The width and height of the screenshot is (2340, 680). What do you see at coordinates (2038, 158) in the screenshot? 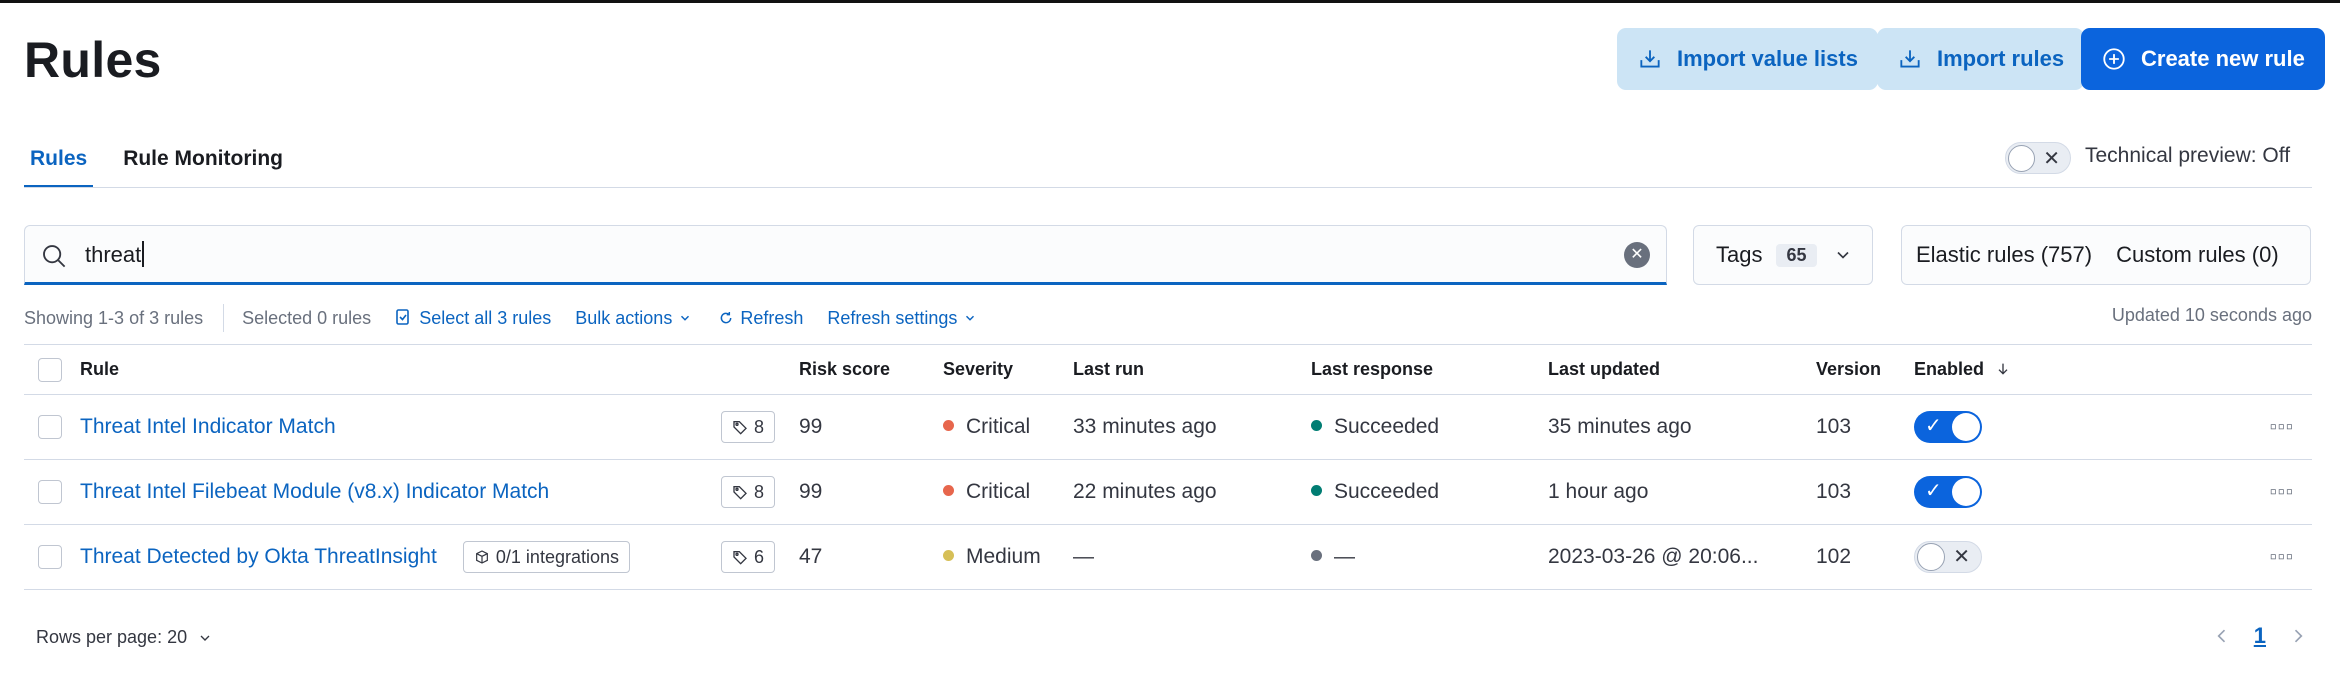
I see `technical-preview-toggle: ✕` at bounding box center [2038, 158].